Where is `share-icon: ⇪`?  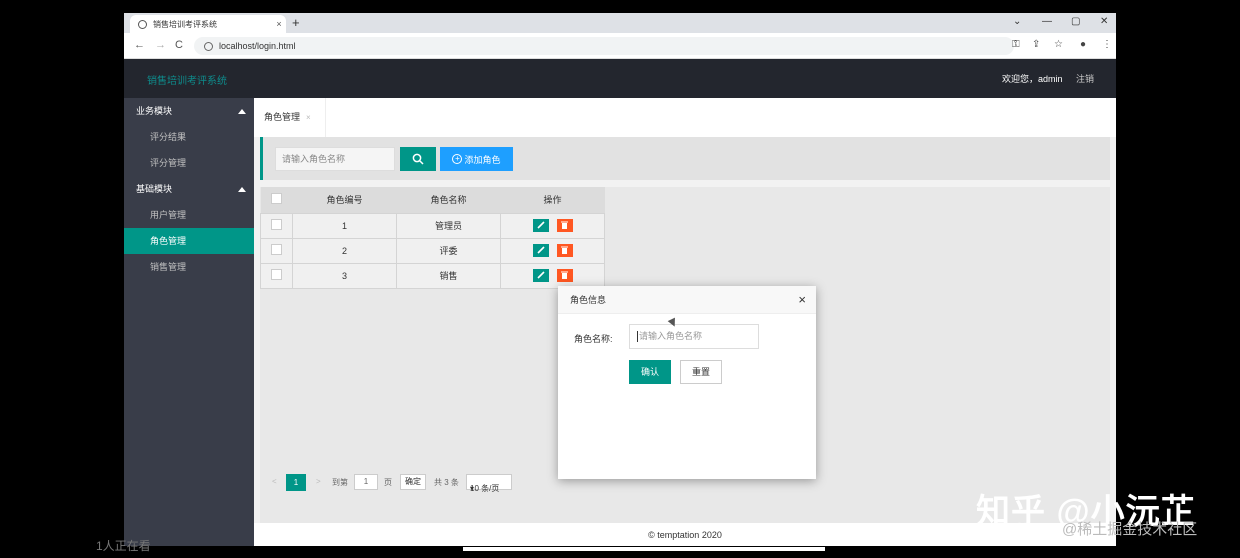 share-icon: ⇪ is located at coordinates (1036, 44).